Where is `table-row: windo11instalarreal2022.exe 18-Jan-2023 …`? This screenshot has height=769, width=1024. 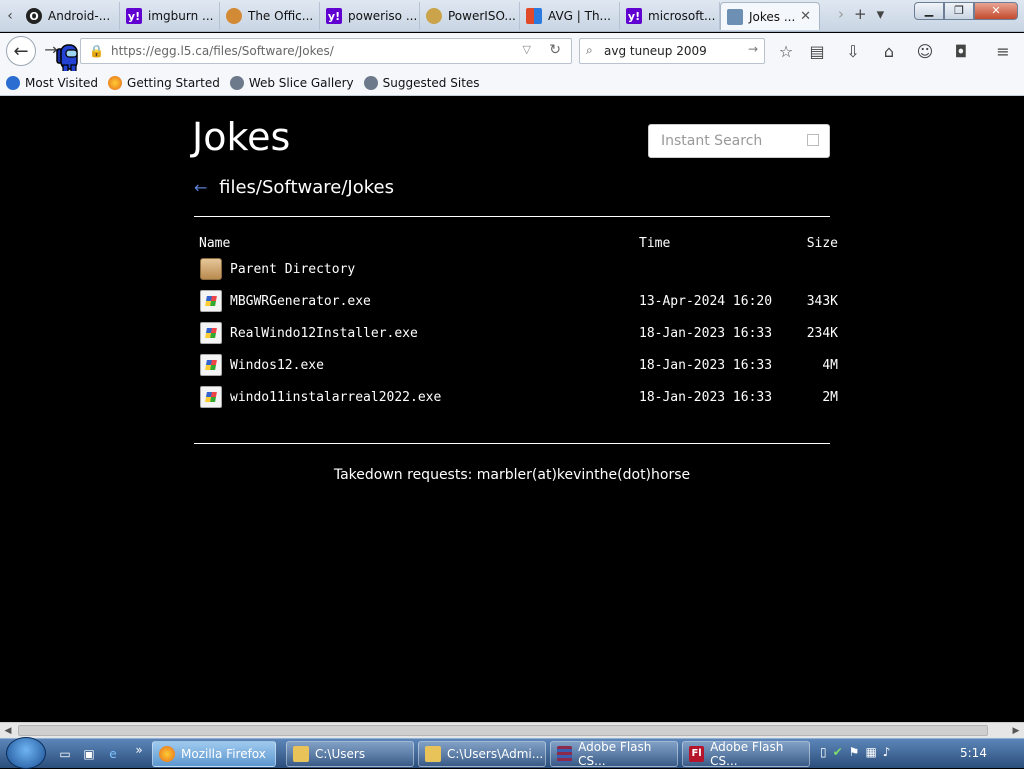
table-row: windo11instalarreal2022.exe 18-Jan-2023 … is located at coordinates (519, 397).